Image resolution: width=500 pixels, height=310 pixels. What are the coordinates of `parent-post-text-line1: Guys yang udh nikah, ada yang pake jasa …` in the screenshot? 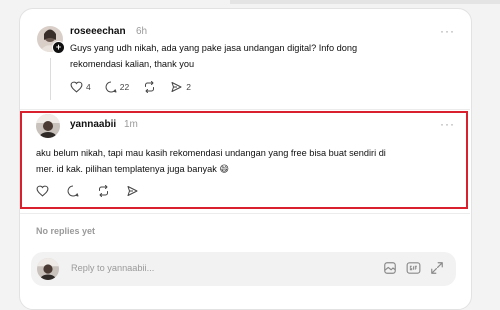 It's located at (214, 48).